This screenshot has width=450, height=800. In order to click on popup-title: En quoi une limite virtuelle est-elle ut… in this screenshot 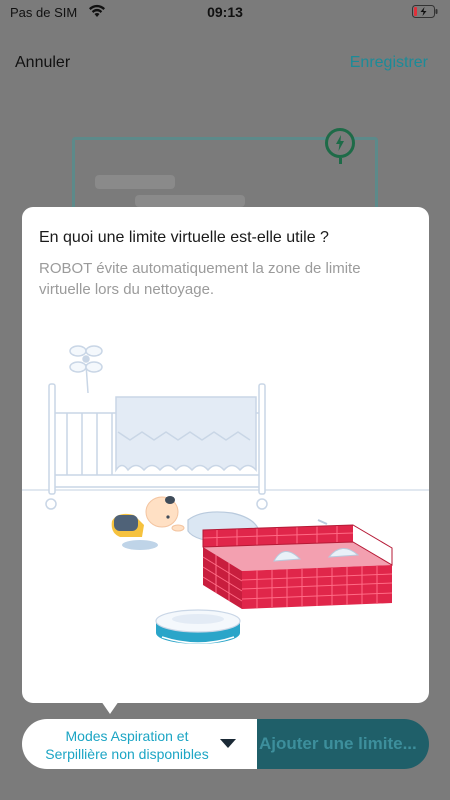, I will do `click(184, 237)`.